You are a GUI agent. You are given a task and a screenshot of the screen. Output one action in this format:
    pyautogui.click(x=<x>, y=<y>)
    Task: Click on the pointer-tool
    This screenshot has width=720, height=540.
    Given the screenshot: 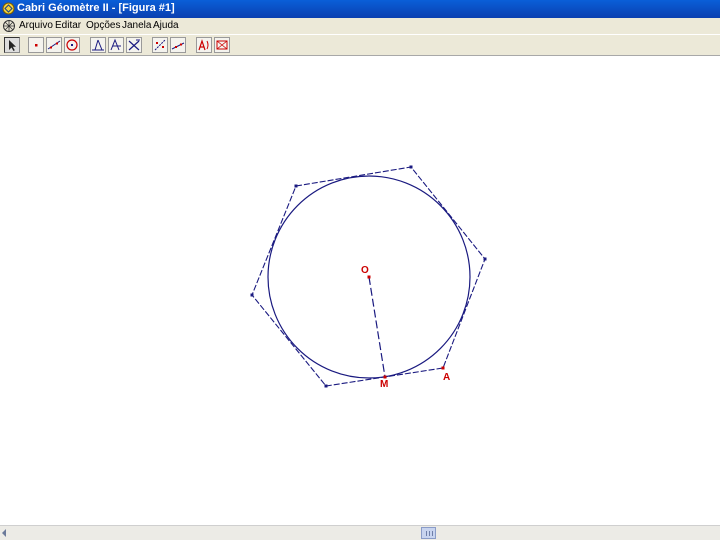 What is the action you would take?
    pyautogui.click(x=12, y=45)
    